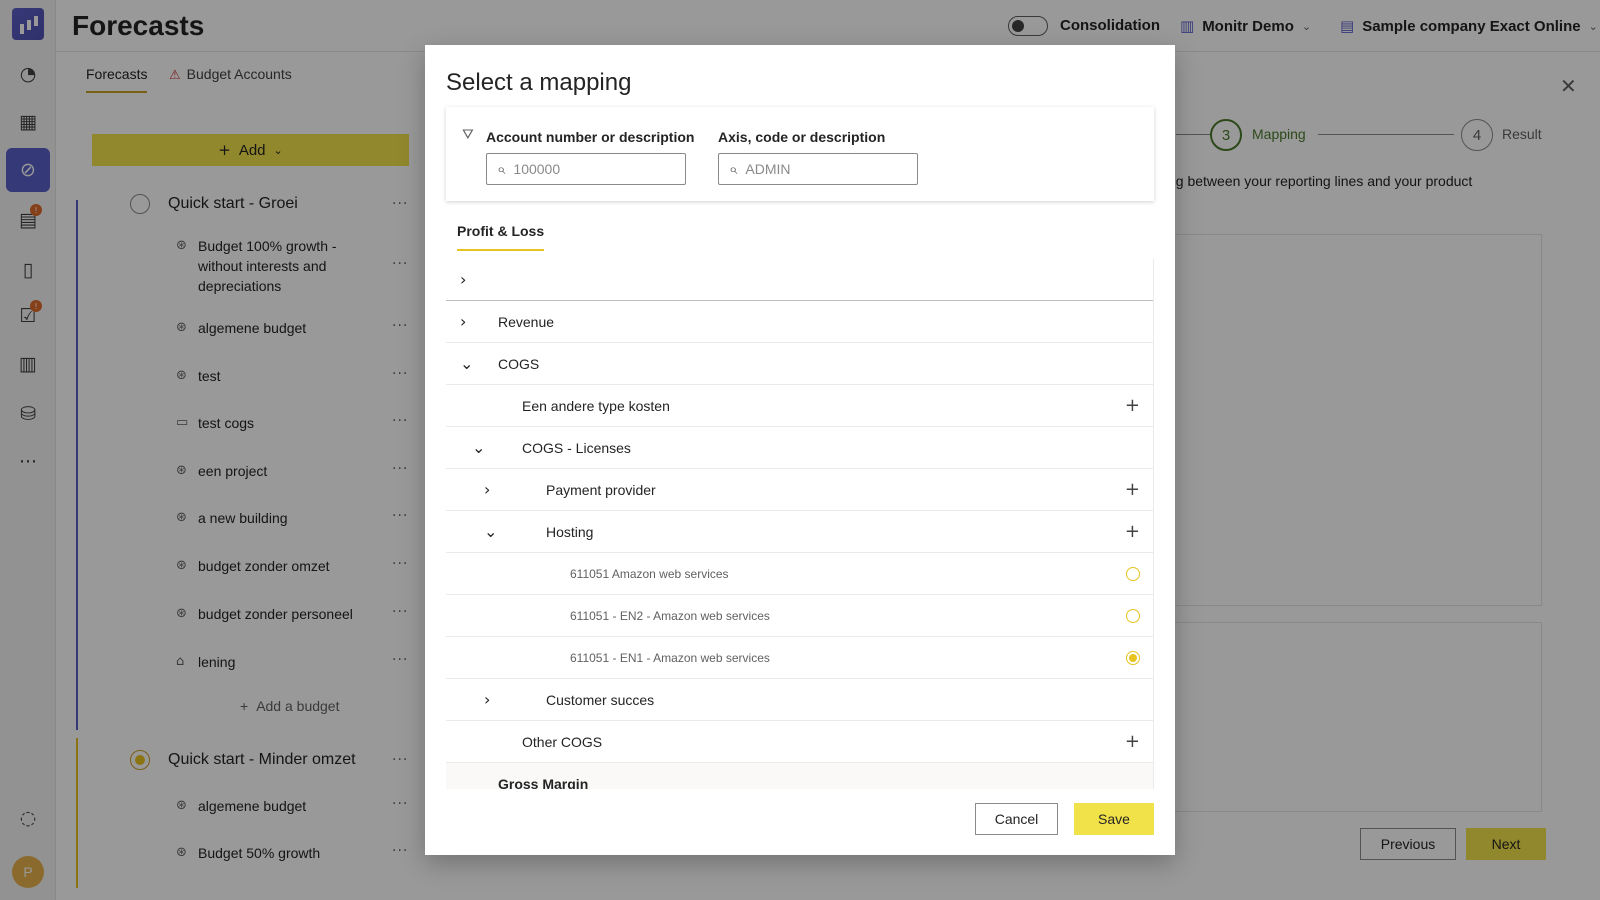 The height and width of the screenshot is (900, 1600). What do you see at coordinates (799, 616) in the screenshot?
I see `account-row: 611051 - EN2 - Amazon web services` at bounding box center [799, 616].